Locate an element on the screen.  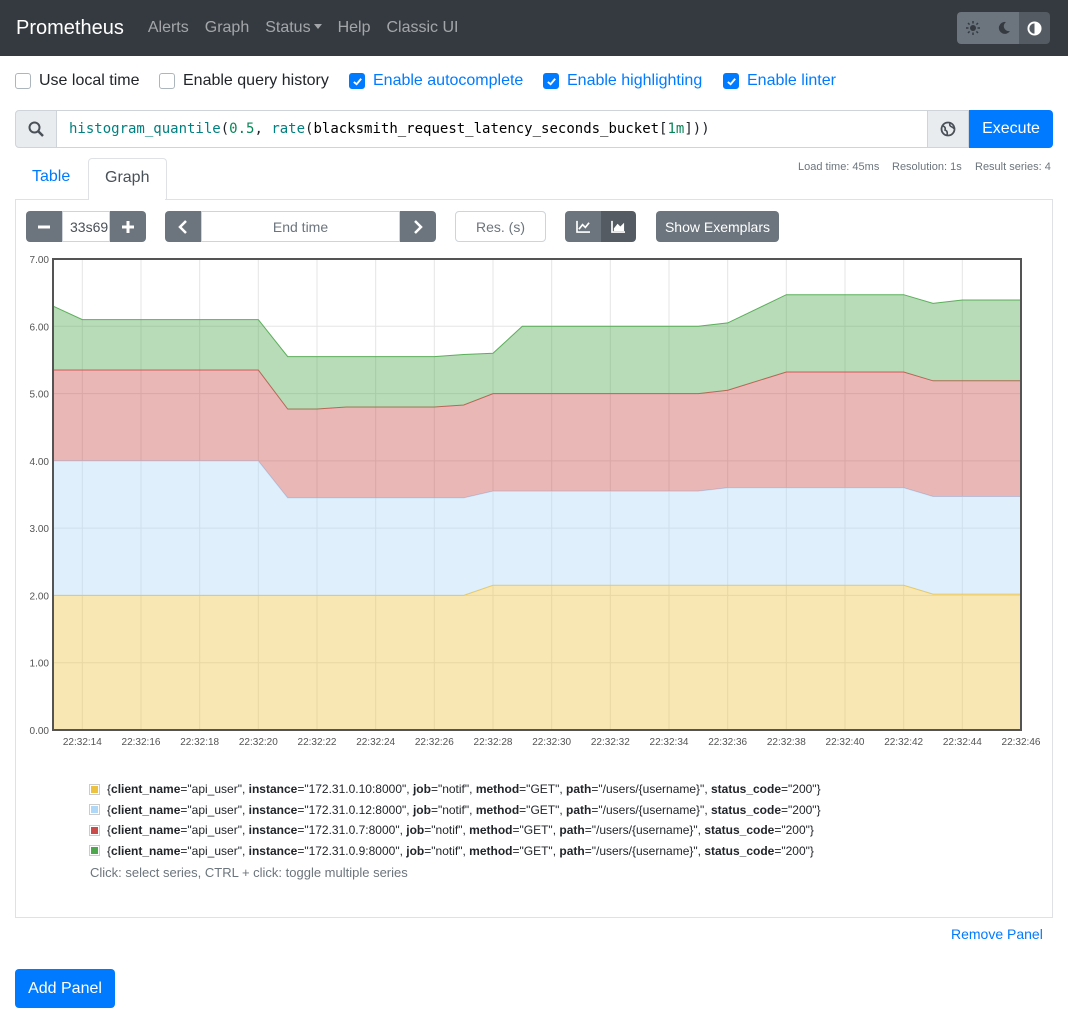
moon-icon is located at coordinates (1004, 27).